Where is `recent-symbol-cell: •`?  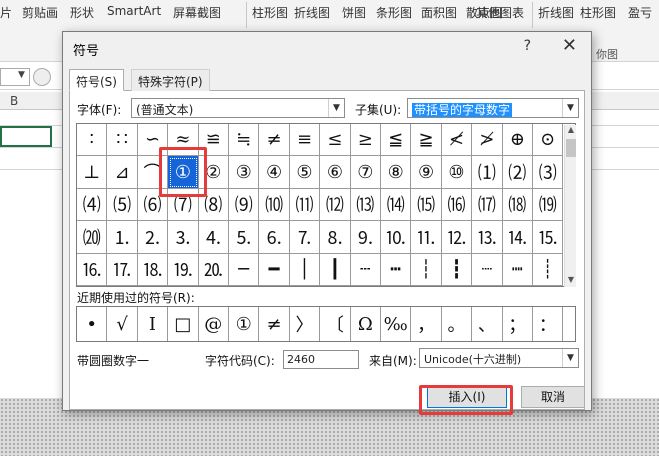 recent-symbol-cell: • is located at coordinates (92, 324).